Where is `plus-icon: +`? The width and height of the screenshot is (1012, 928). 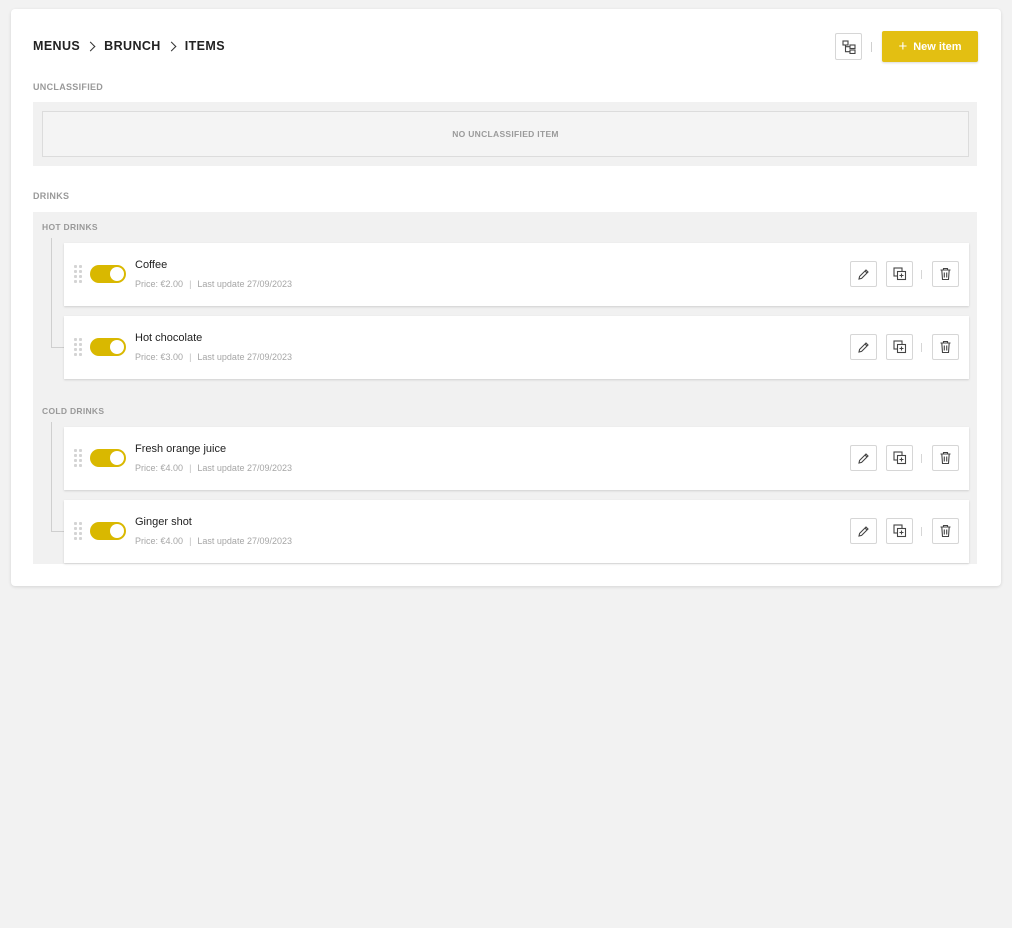
plus-icon: + is located at coordinates (903, 46).